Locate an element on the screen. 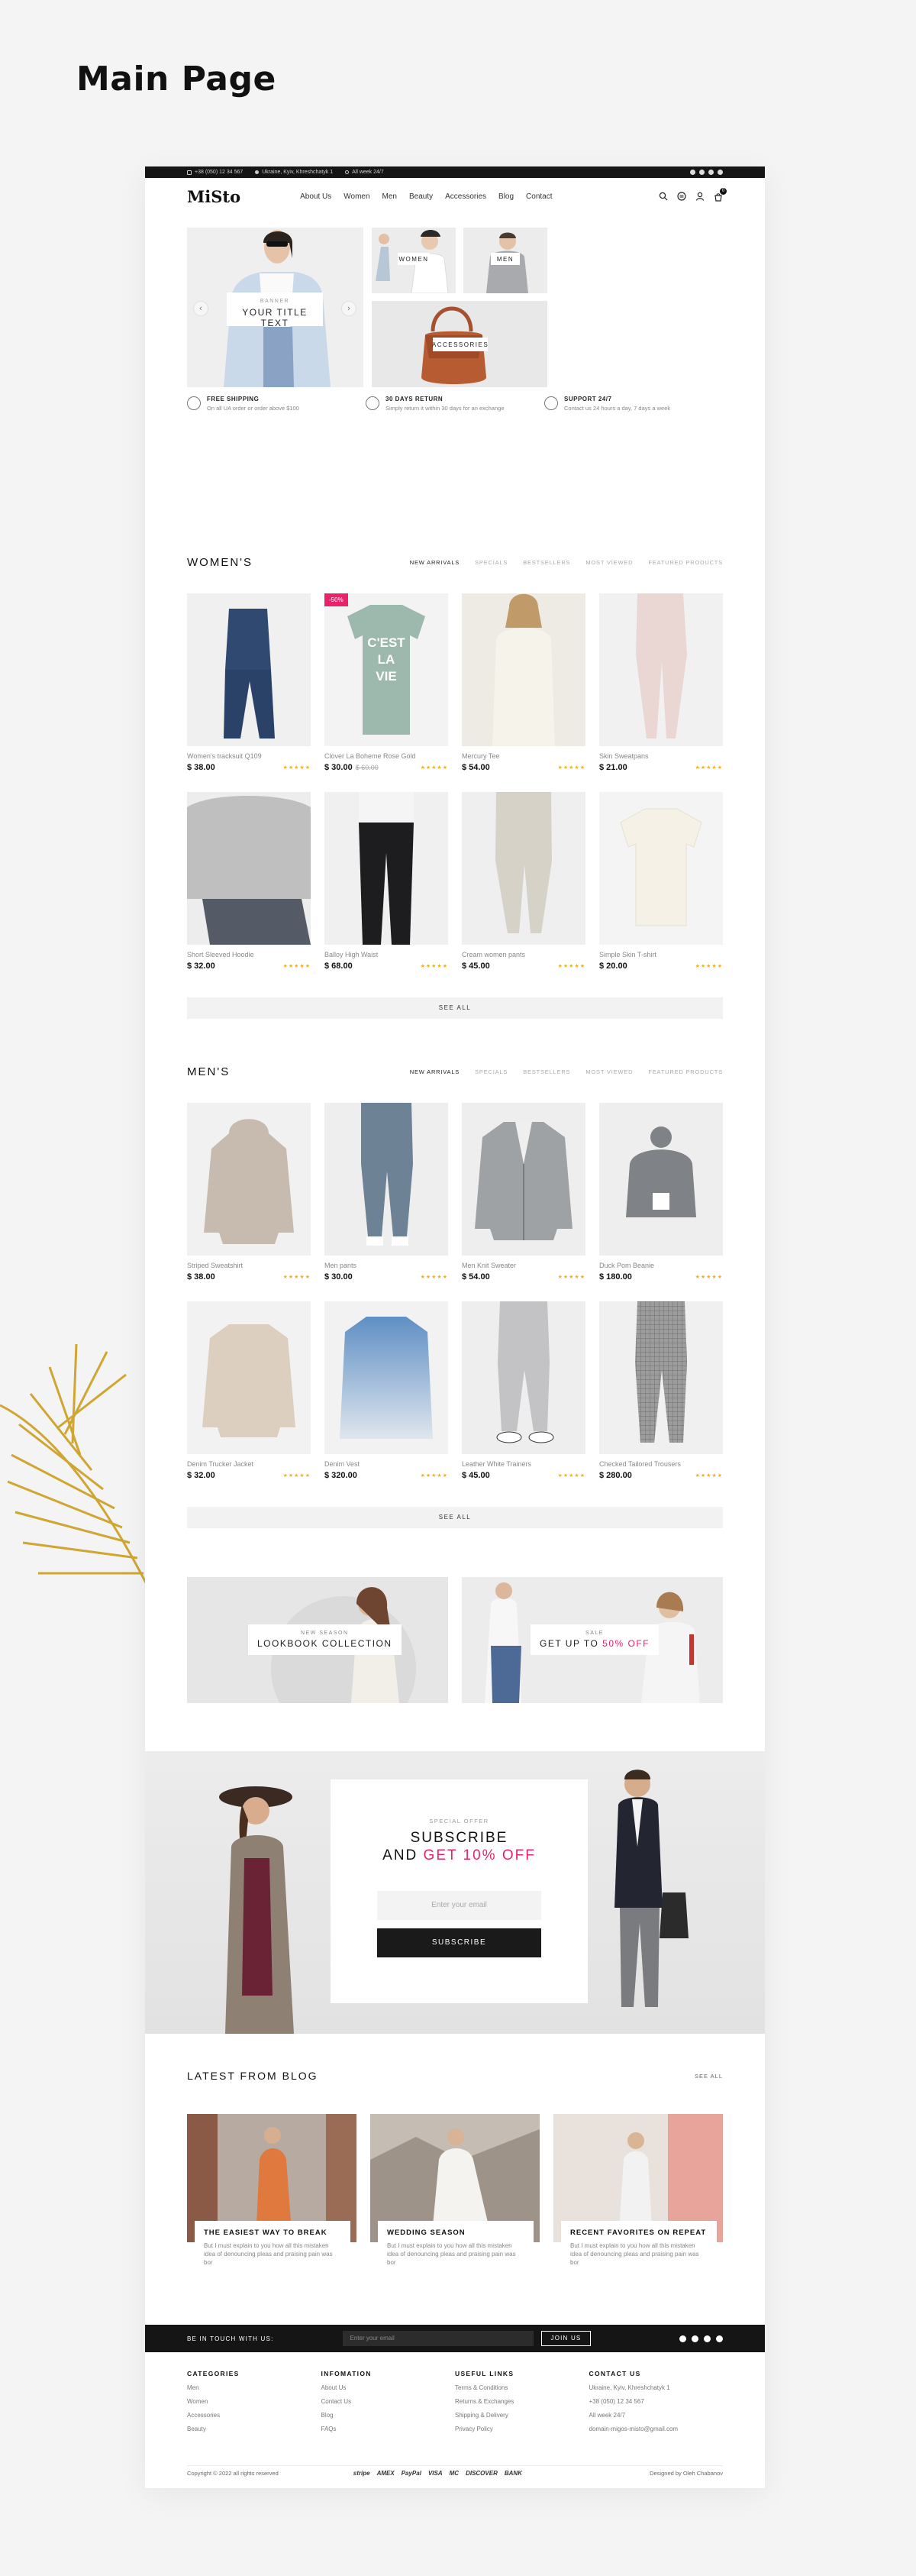 The width and height of the screenshot is (916, 2576). product-card: Denim Vest $ 320.00 ★★★★★ is located at coordinates (386, 1393).